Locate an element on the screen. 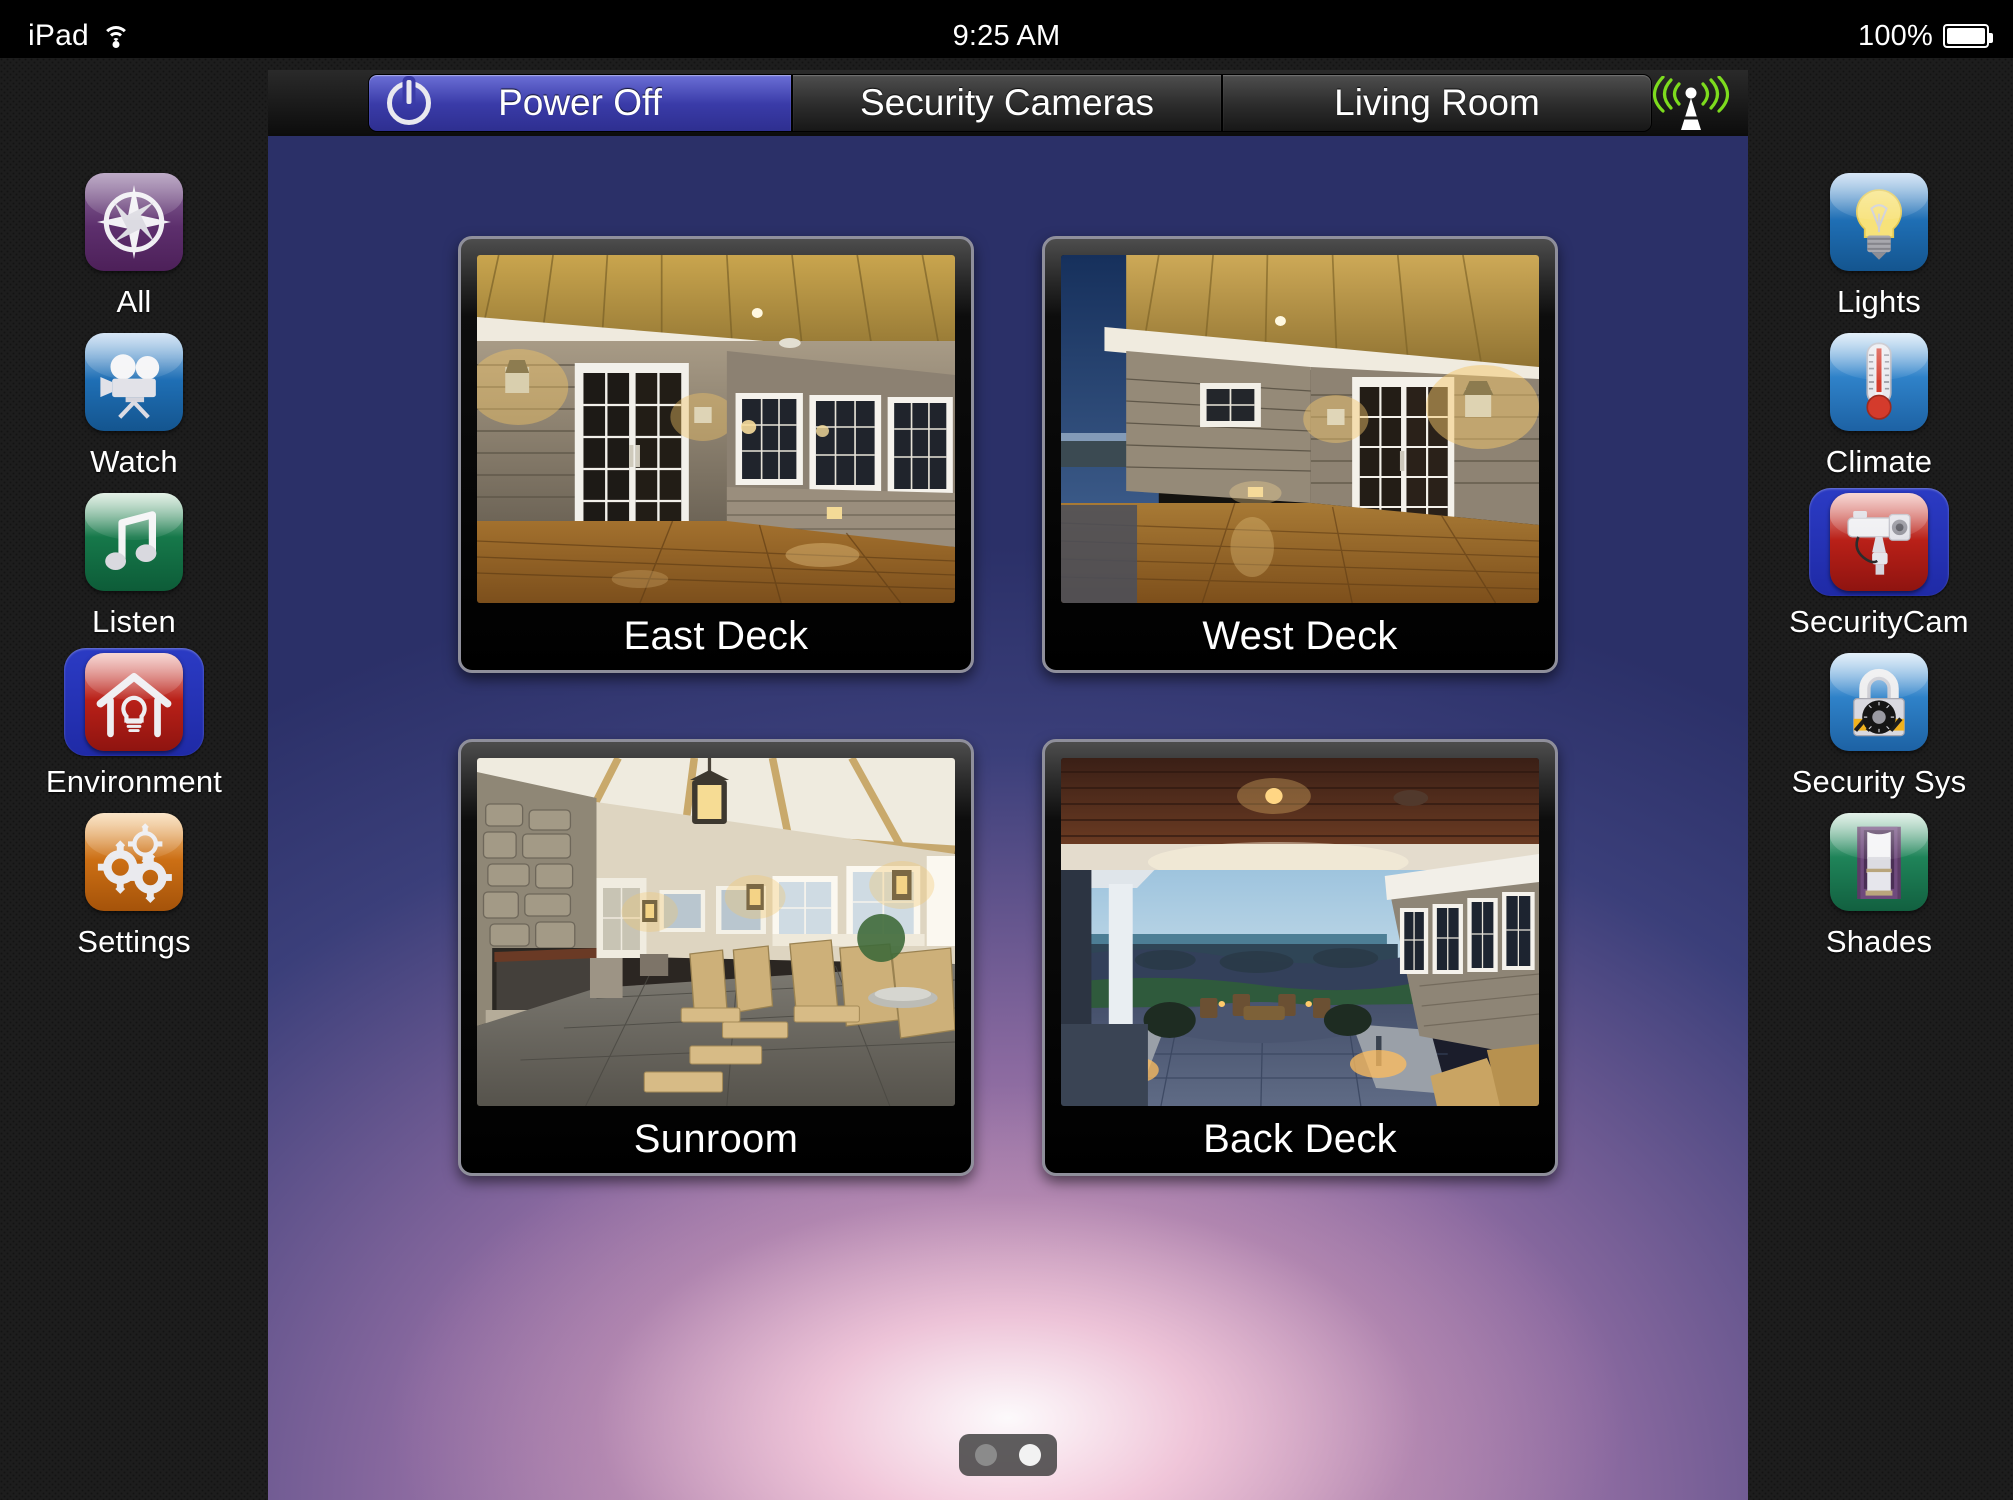  camera-tile-back-deck: Back Deck is located at coordinates (1300, 957).